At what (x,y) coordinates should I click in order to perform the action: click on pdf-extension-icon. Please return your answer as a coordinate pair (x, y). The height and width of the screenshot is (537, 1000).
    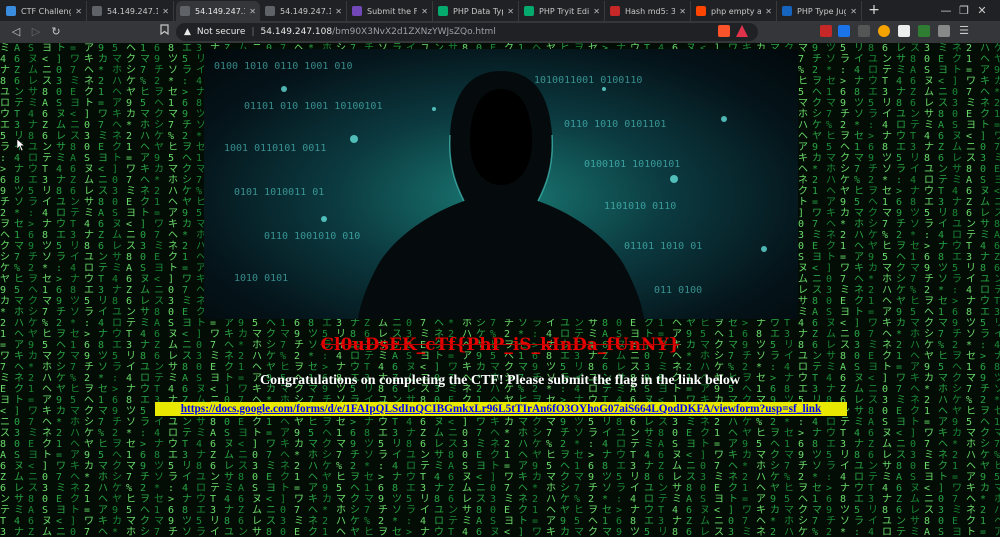
    Looking at the image, I should click on (826, 31).